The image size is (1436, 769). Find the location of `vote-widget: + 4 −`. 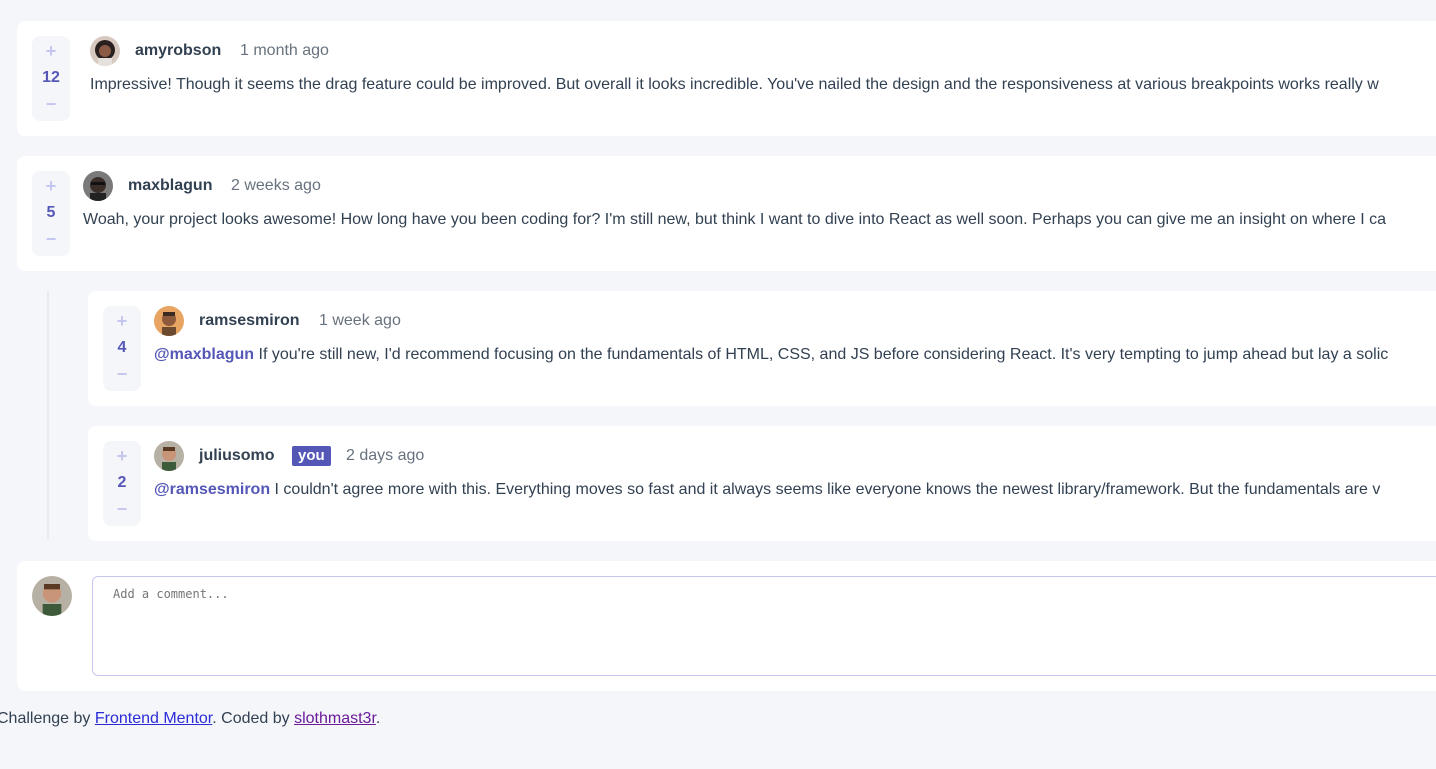

vote-widget: + 4 − is located at coordinates (122, 348).